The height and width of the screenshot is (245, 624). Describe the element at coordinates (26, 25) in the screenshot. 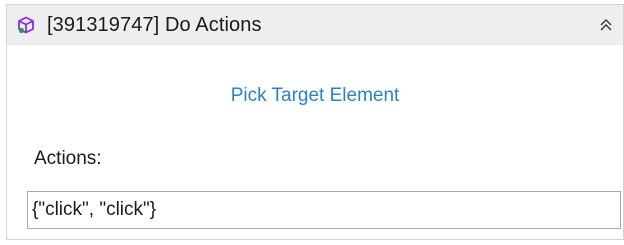

I see `package-icon` at that location.